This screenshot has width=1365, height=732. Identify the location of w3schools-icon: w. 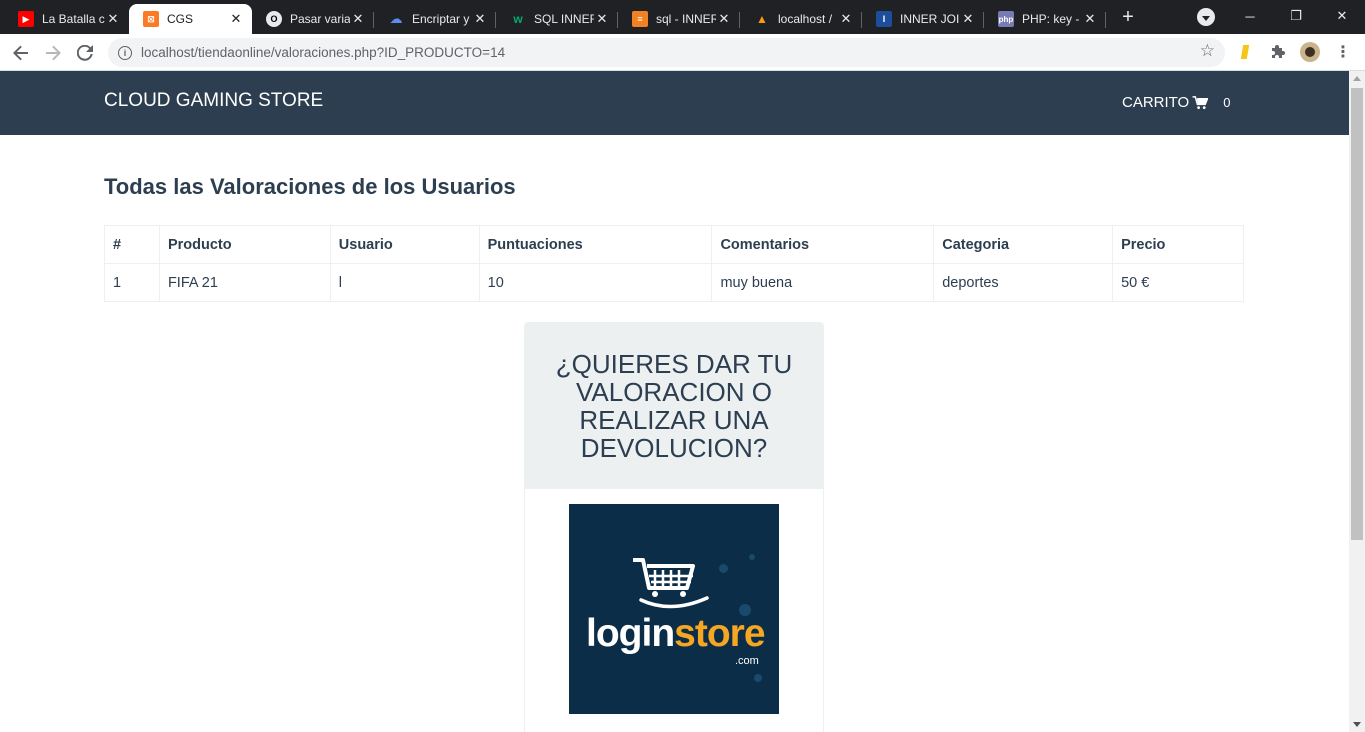
(518, 19).